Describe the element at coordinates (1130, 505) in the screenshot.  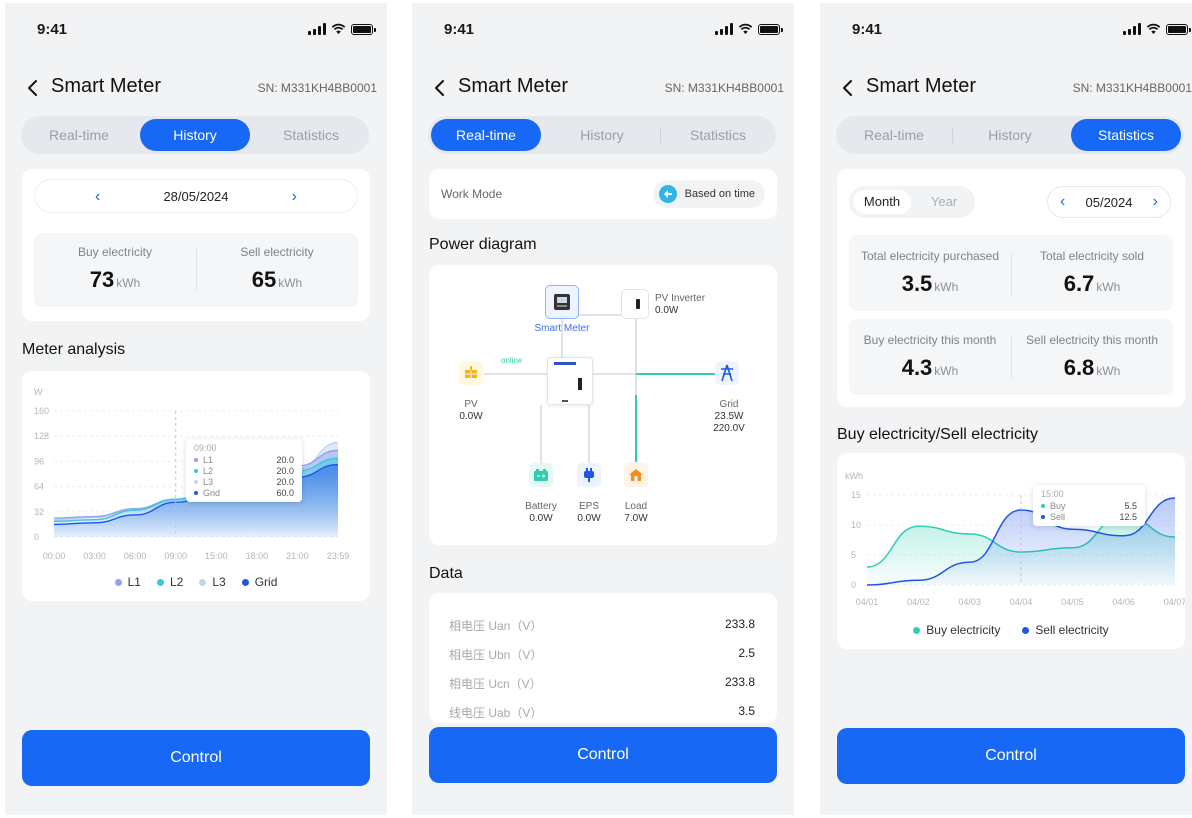
I see `tooltip-value: 5.5` at that location.